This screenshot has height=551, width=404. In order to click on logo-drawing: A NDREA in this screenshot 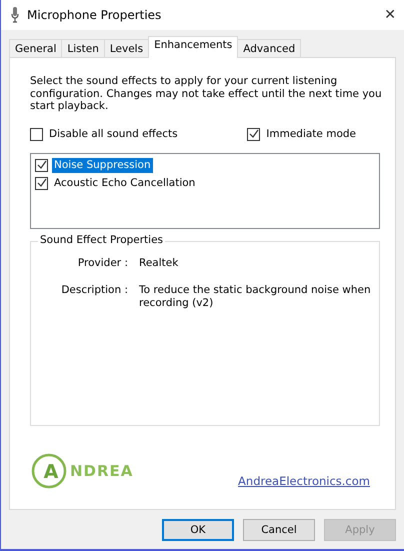, I will do `click(82, 471)`.